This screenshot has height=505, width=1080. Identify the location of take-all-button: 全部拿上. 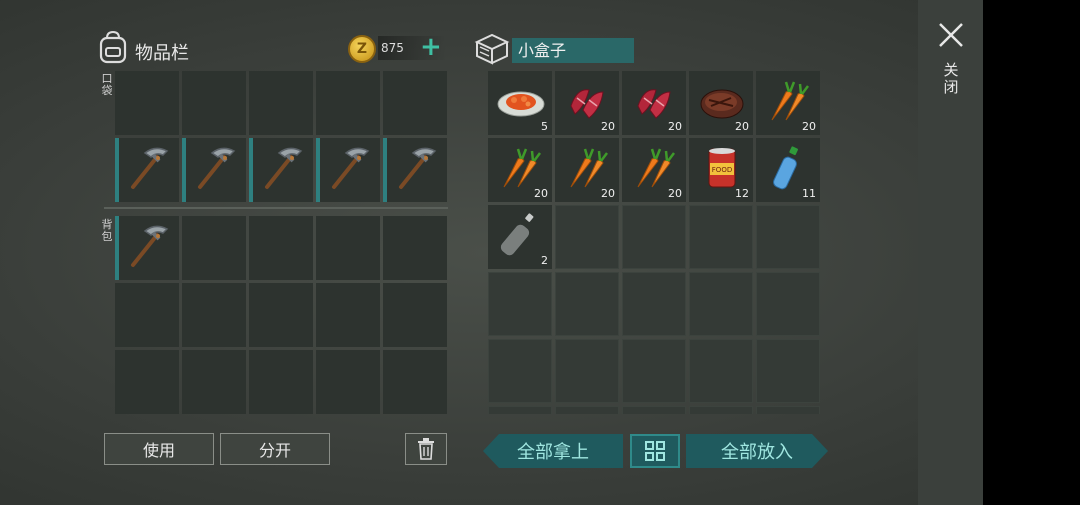
(553, 451).